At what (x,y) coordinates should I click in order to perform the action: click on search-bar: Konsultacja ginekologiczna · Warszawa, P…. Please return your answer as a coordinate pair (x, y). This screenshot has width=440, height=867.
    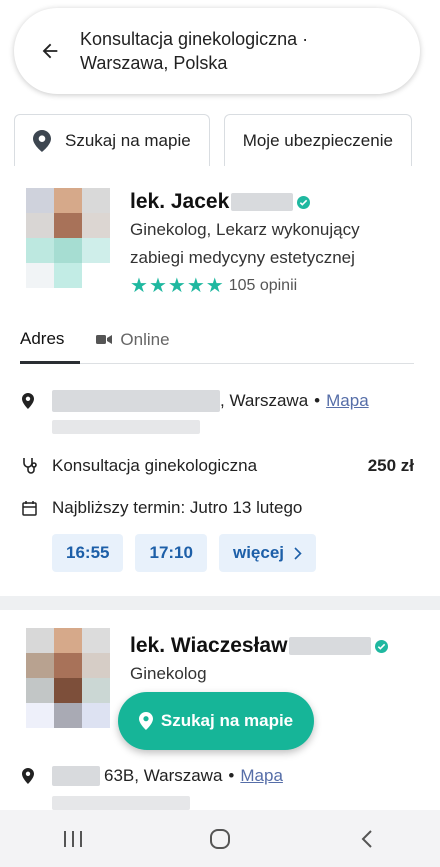
    Looking at the image, I should click on (217, 51).